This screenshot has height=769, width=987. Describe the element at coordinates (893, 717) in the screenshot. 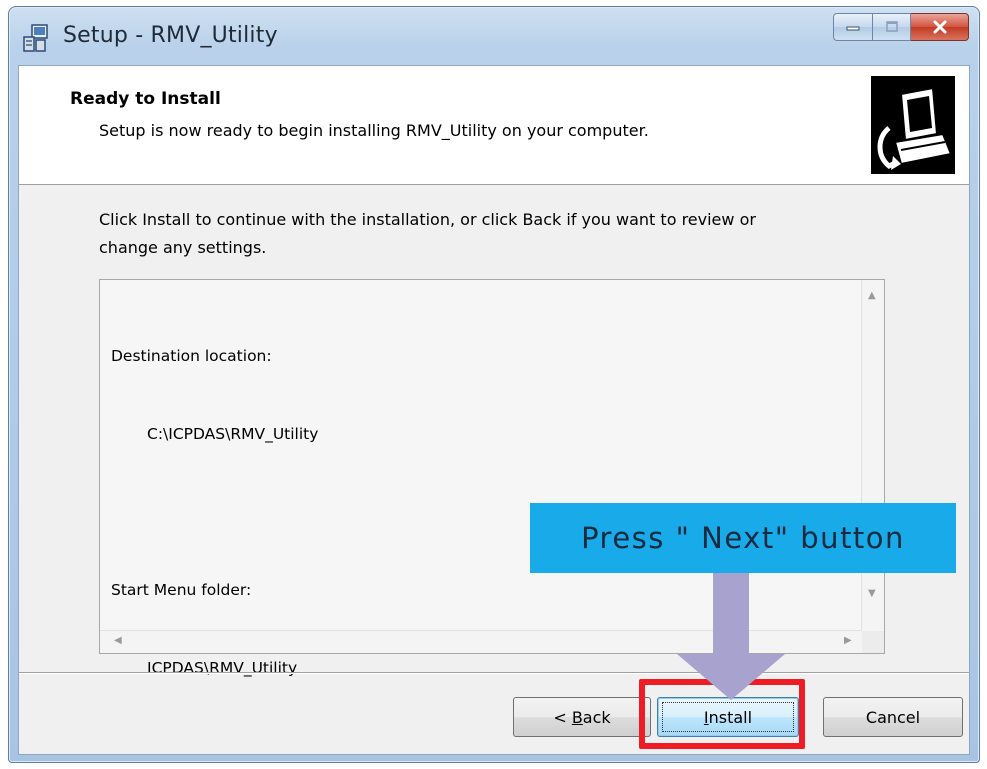

I see `cancel-button: Cancel` at that location.